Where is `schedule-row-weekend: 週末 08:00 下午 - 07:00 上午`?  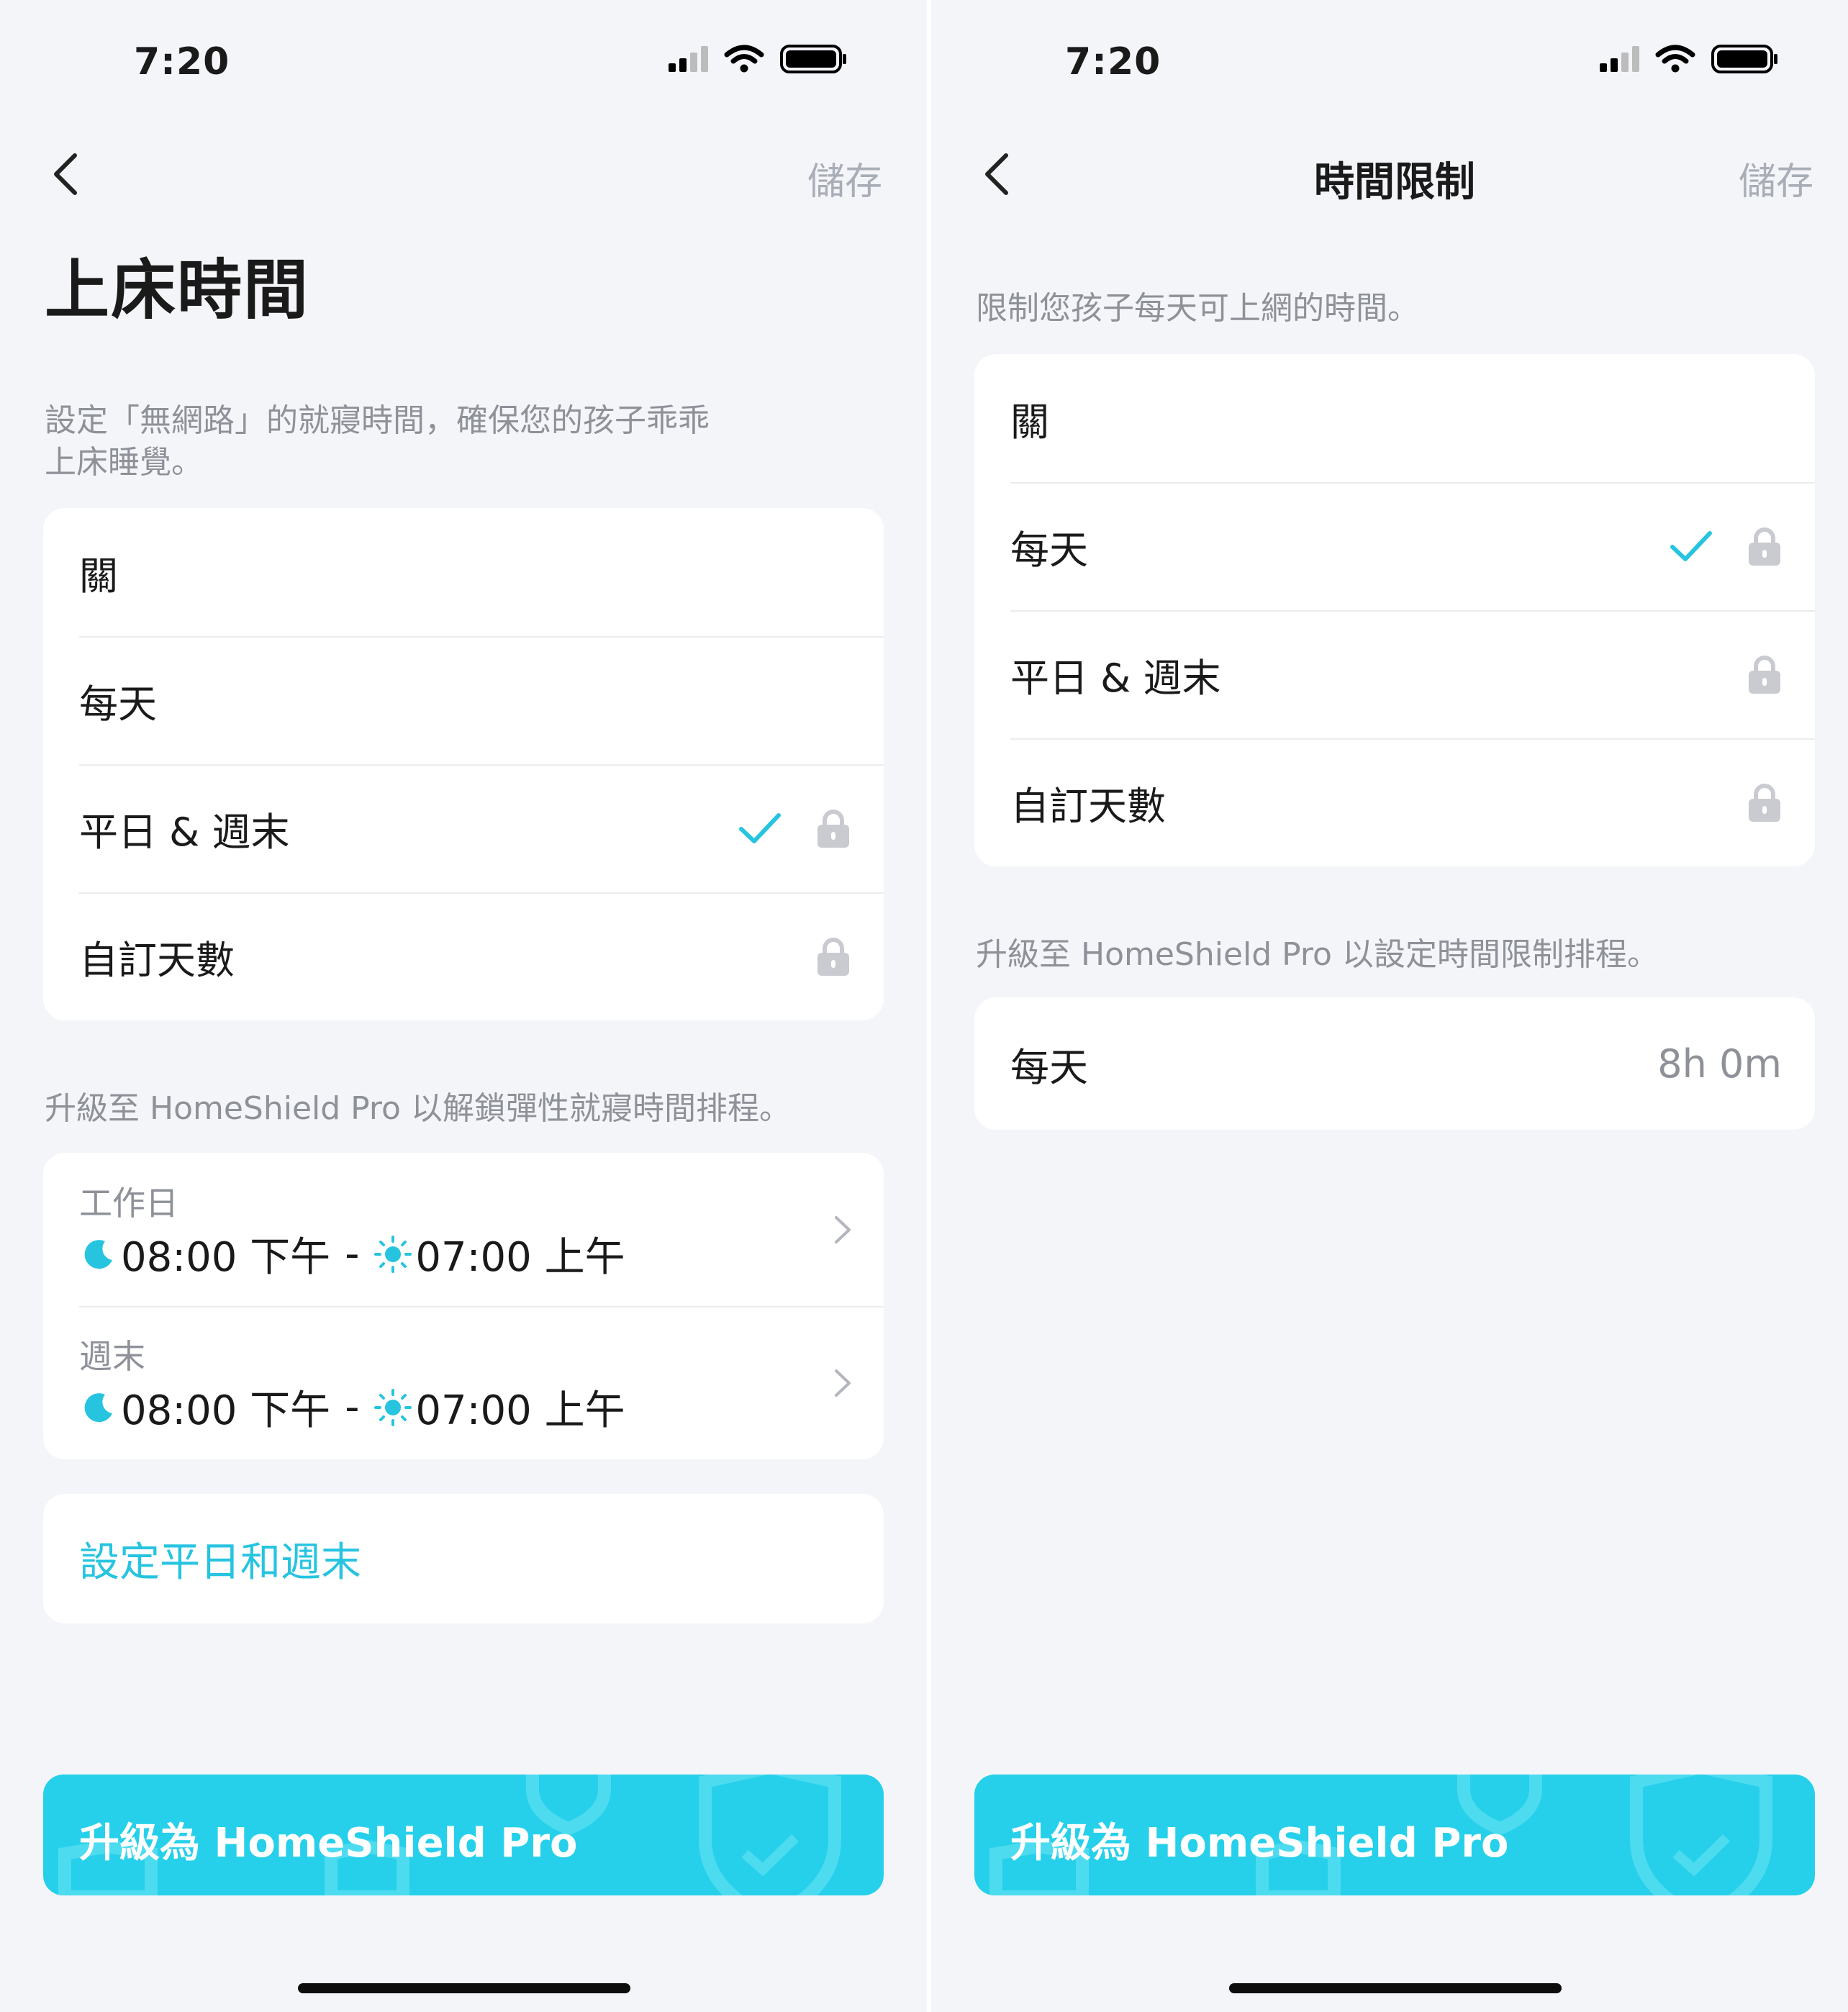 schedule-row-weekend: 週末 08:00 下午 - 07:00 上午 is located at coordinates (463, 1382).